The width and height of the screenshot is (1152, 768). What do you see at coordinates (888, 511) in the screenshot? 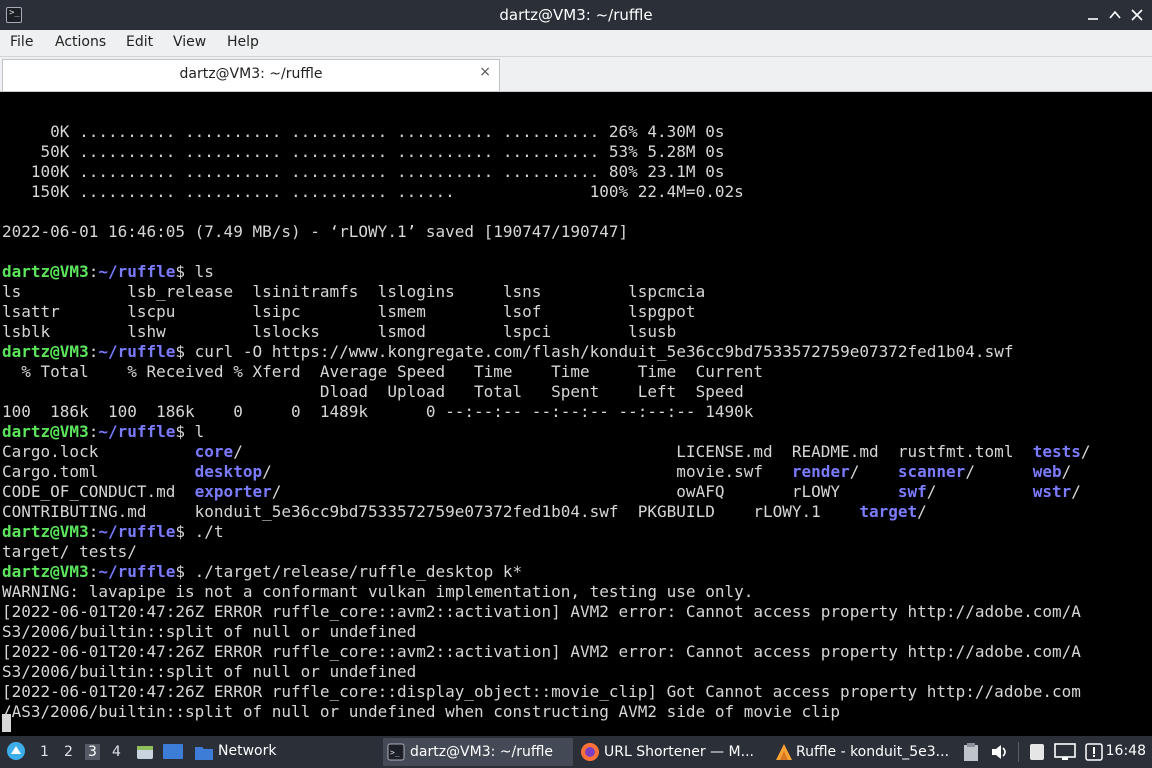
I see `terminal-dir-text: target` at bounding box center [888, 511].